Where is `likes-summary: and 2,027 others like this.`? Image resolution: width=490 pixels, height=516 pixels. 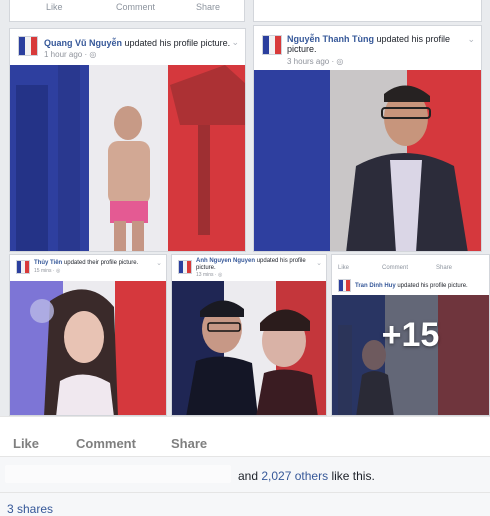
likes-summary: and 2,027 others like this. is located at coordinates (245, 474).